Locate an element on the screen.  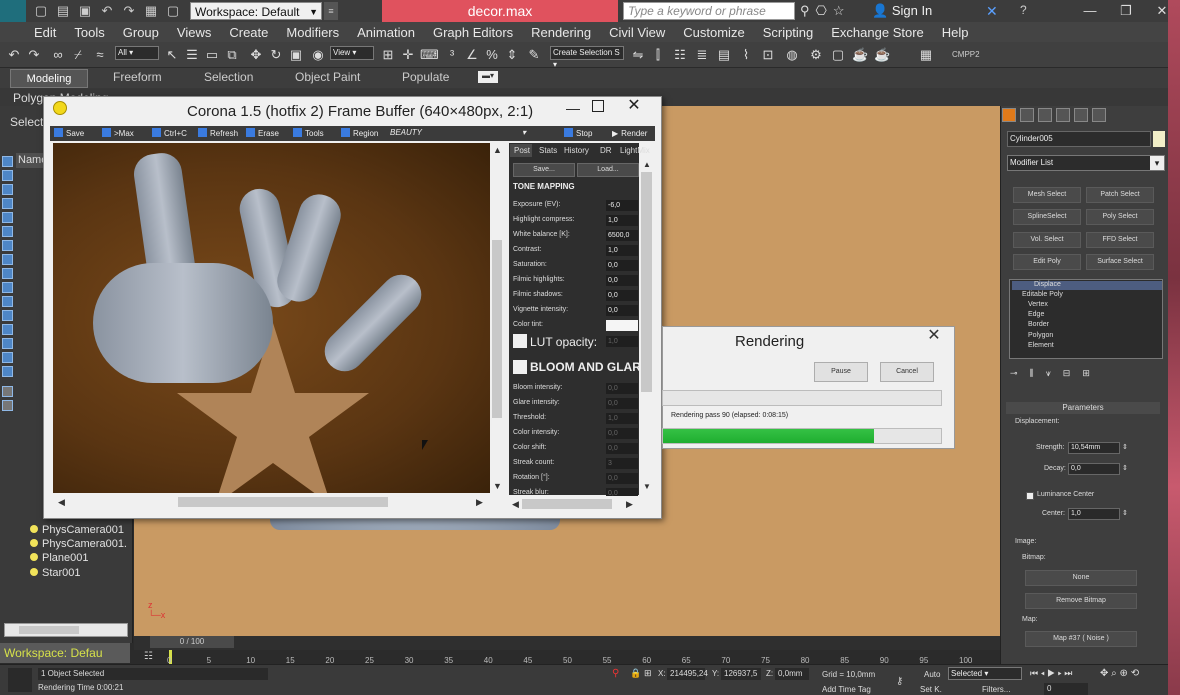
invert-filter-icon is located at coordinates (7, 371).